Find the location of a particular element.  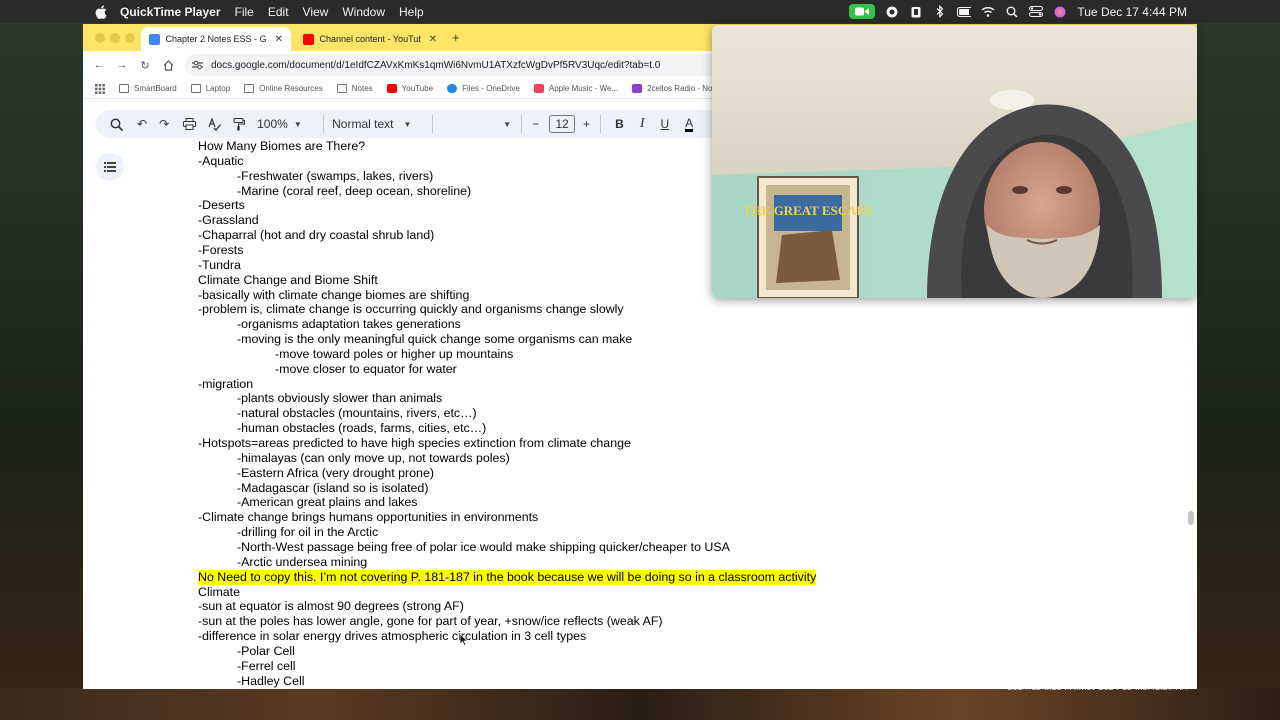

menu-view: View is located at coordinates (316, 12).